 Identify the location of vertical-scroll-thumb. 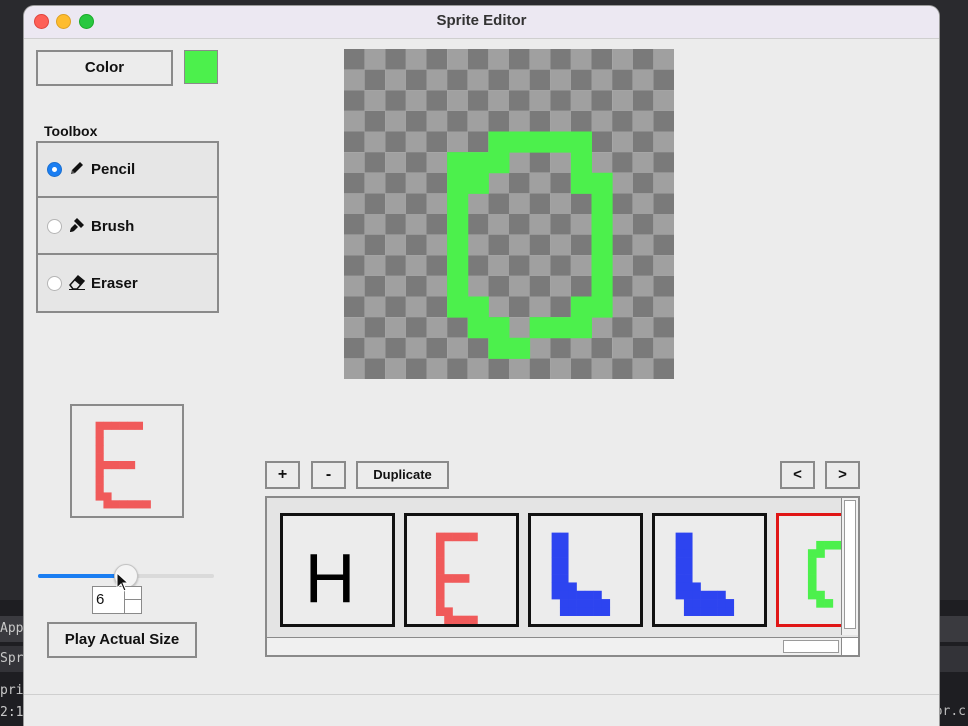
(850, 564).